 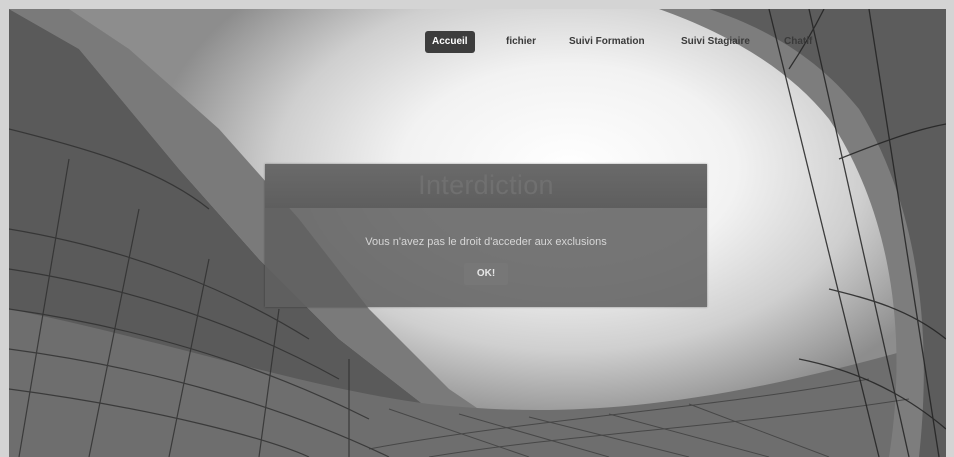 I want to click on dialog-title: Interdiction, so click(x=486, y=185).